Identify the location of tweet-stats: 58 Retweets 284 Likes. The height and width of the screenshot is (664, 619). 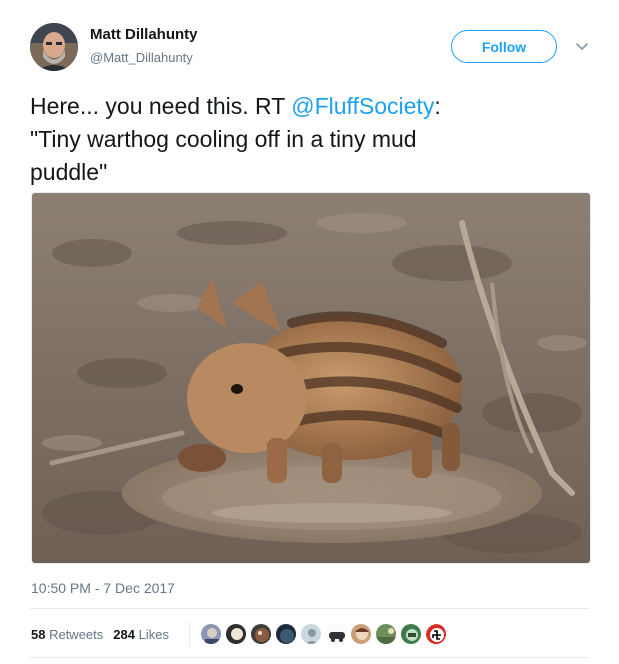
(240, 634).